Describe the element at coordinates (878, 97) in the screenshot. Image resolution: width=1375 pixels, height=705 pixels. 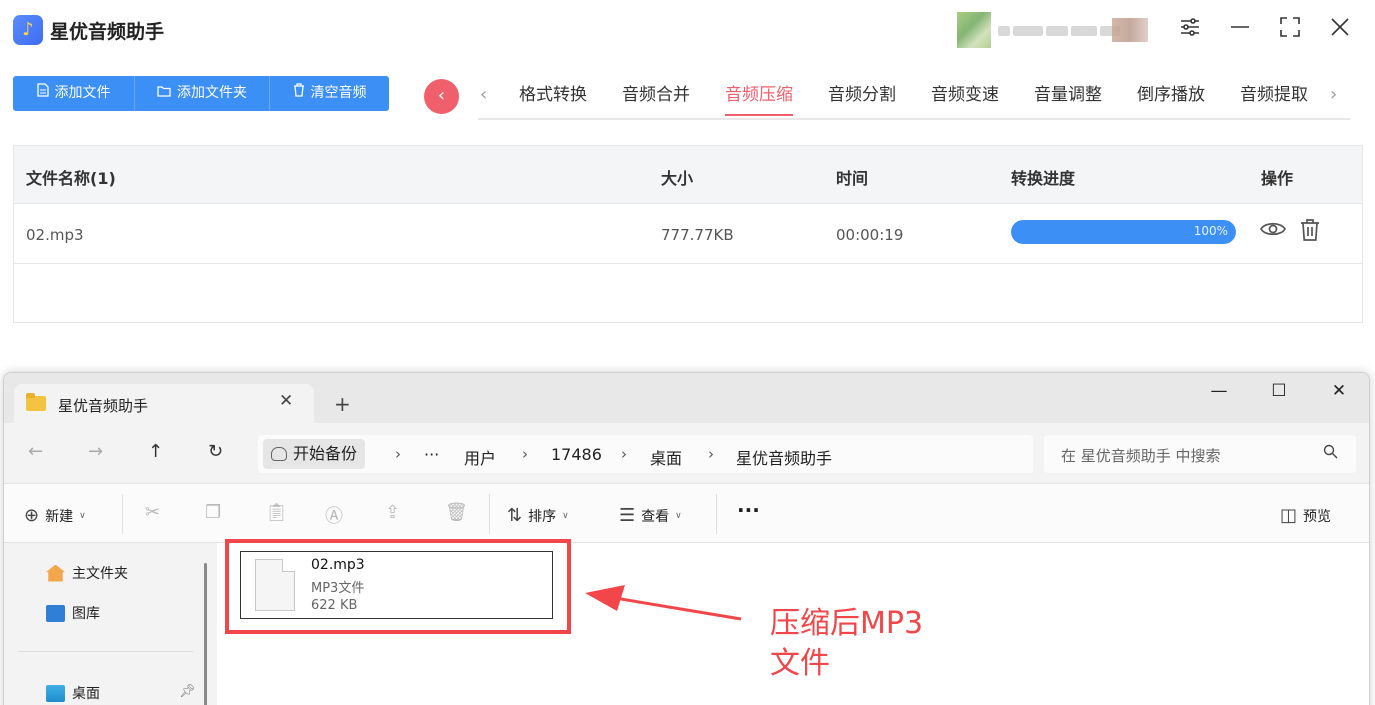
I see `tab-audio-split: 音频分割` at that location.